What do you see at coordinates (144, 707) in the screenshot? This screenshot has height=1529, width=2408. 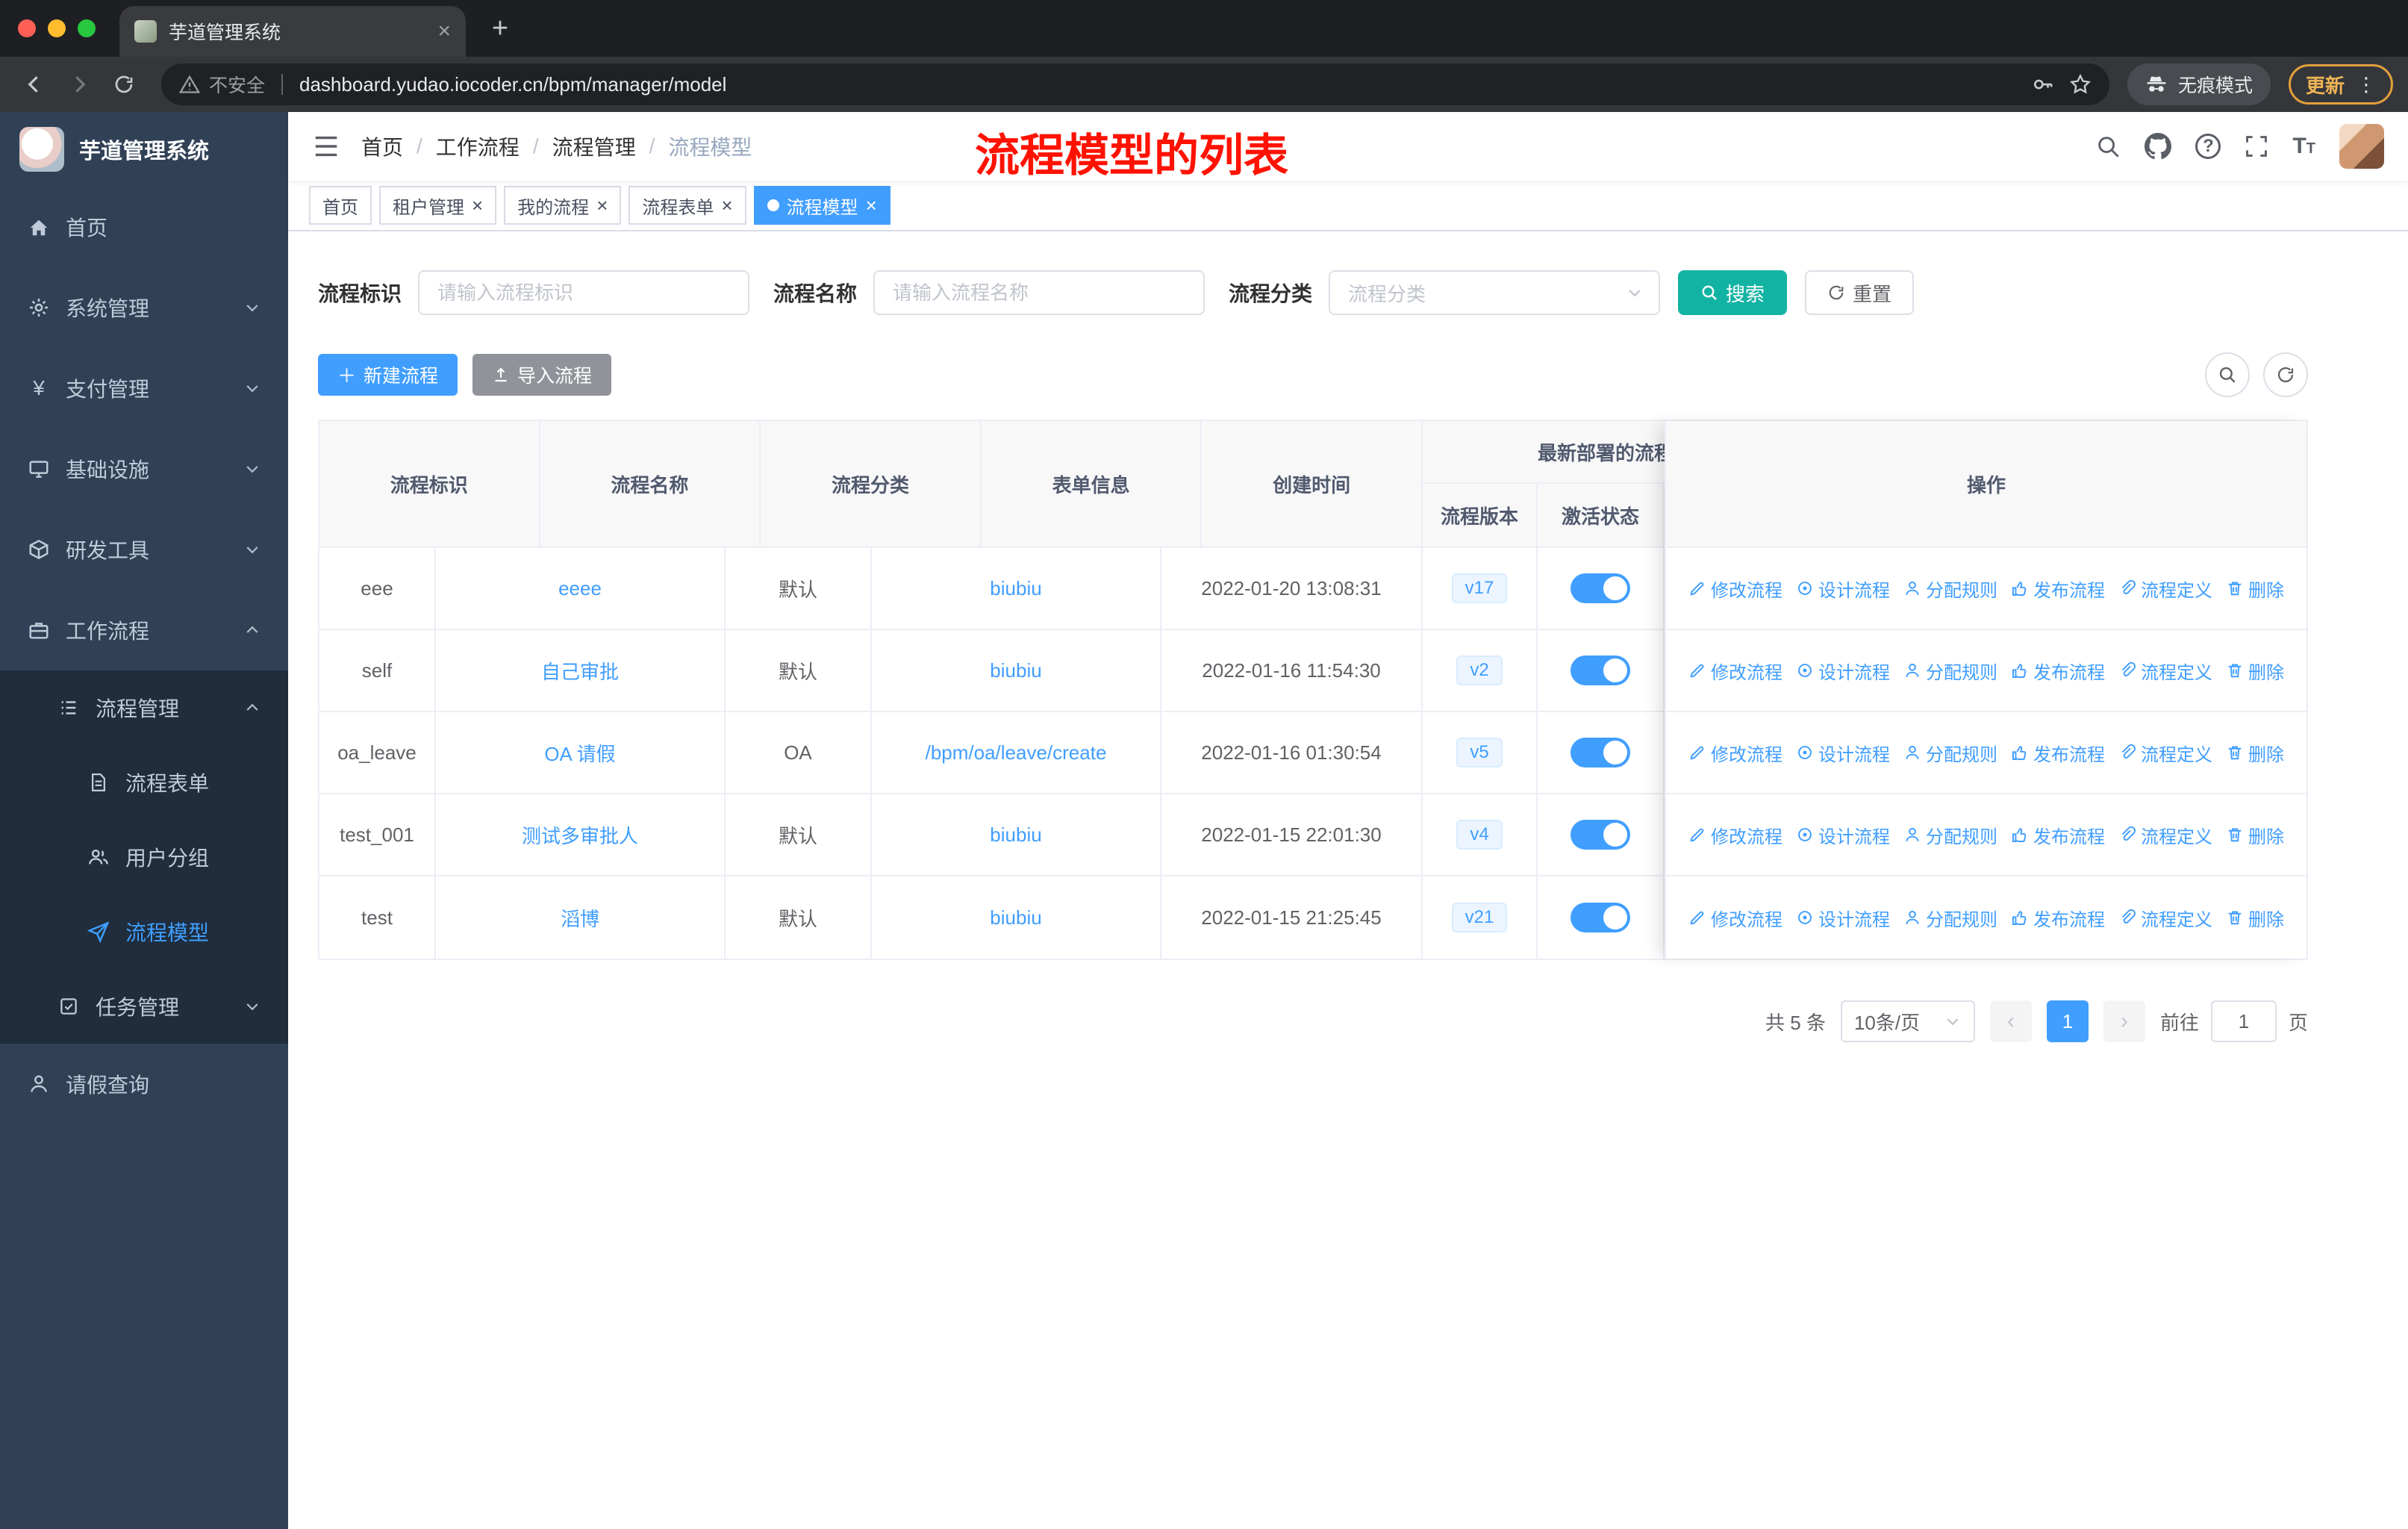 I see `sidebar-item-process-management: 流程管理` at bounding box center [144, 707].